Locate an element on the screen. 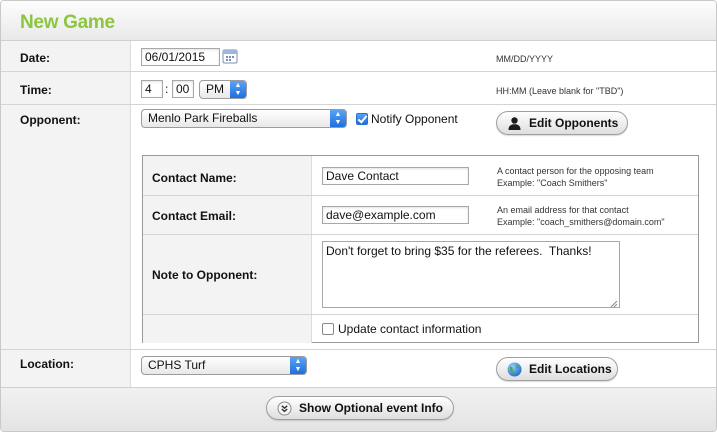 The width and height of the screenshot is (717, 432). contact-email-hint-2: Example: "coach_smithers@domain.com" is located at coordinates (581, 222).